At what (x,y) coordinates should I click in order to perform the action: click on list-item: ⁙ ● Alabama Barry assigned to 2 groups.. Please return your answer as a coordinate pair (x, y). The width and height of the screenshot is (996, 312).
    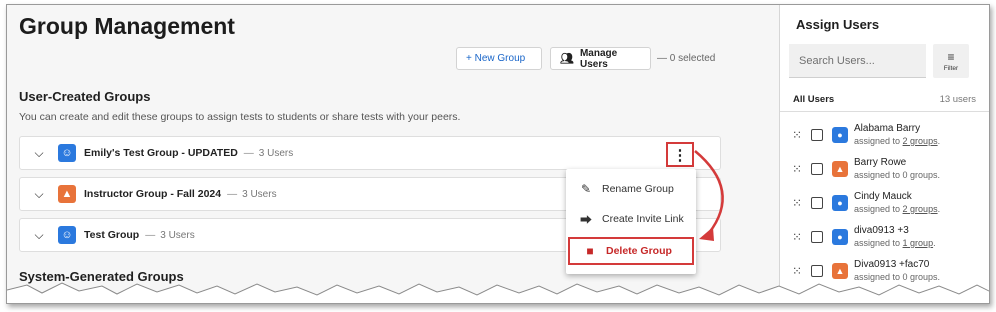
    Looking at the image, I should click on (884, 139).